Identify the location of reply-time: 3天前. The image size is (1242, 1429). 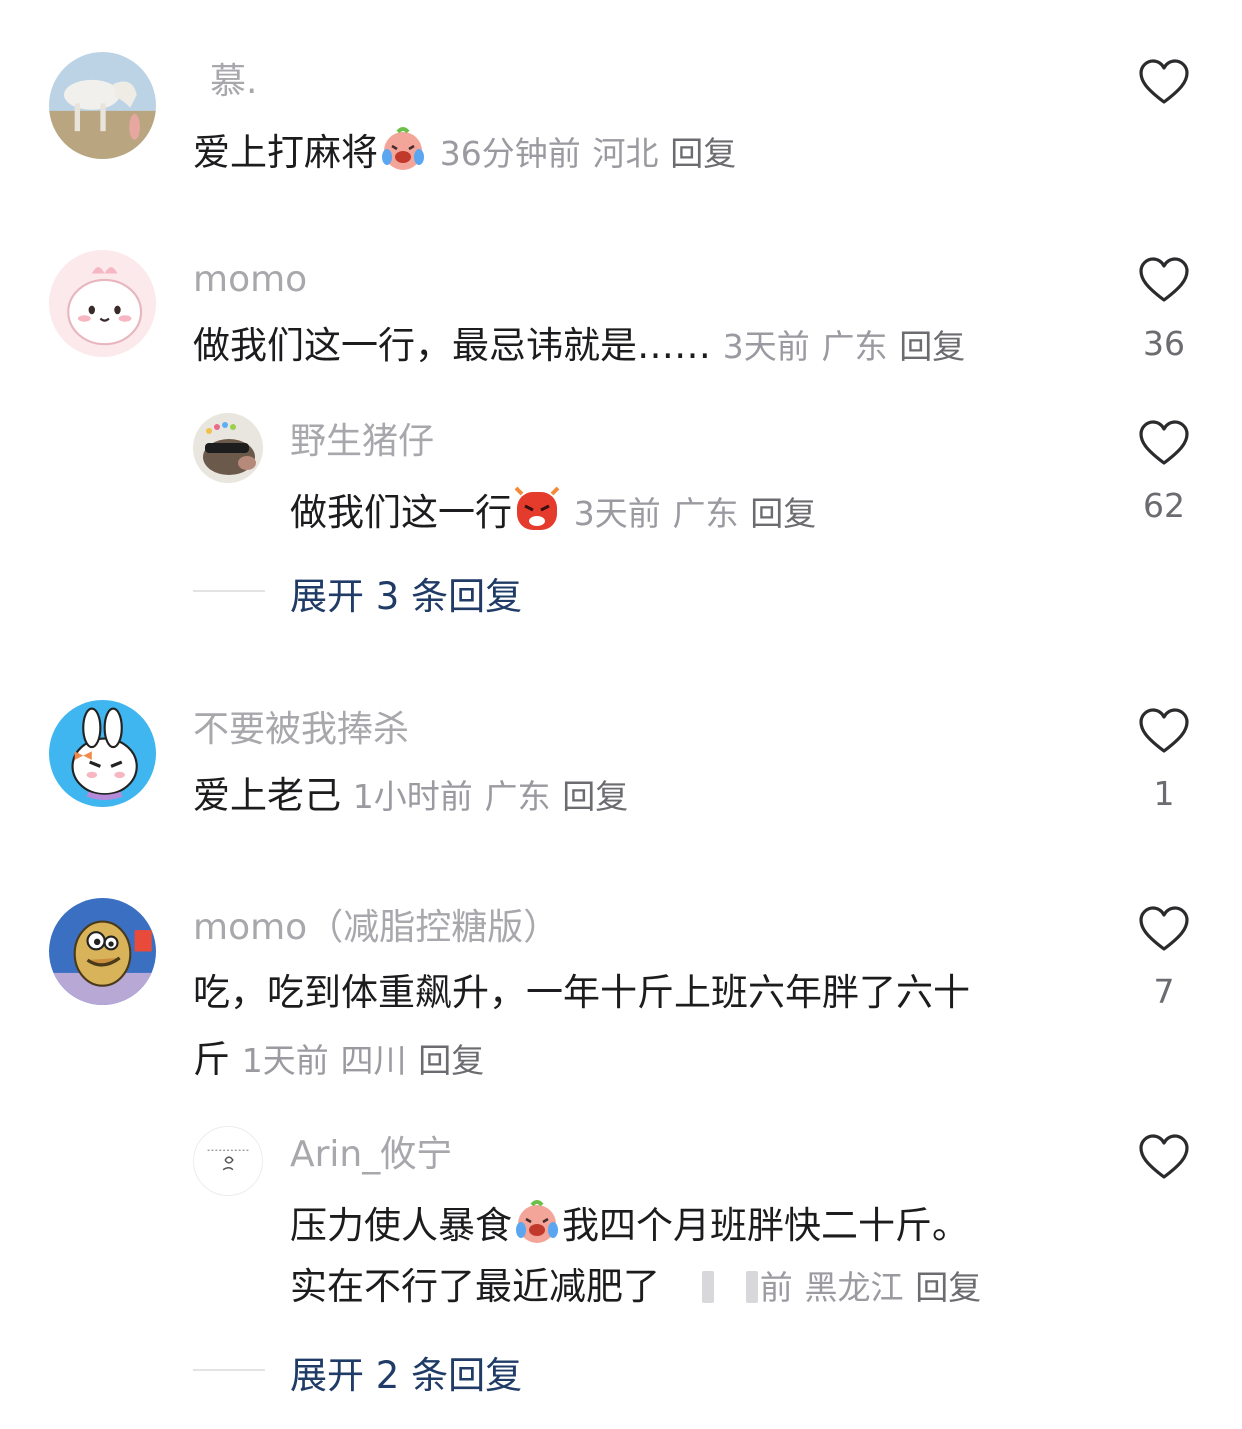
(617, 513).